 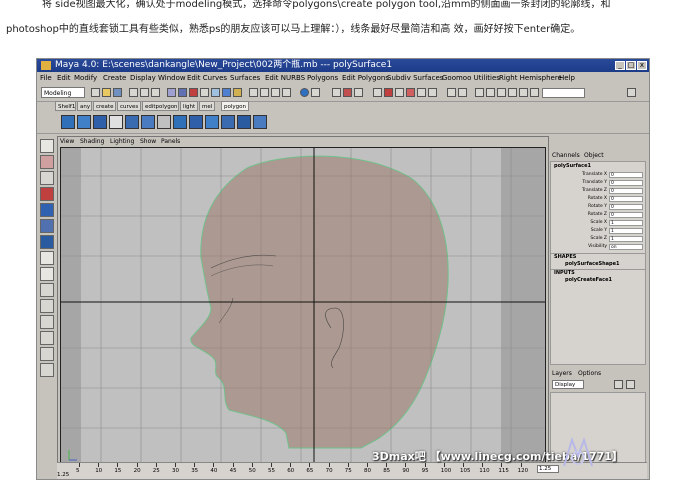 What do you see at coordinates (84, 122) in the screenshot?
I see `poly-plane-icon` at bounding box center [84, 122].